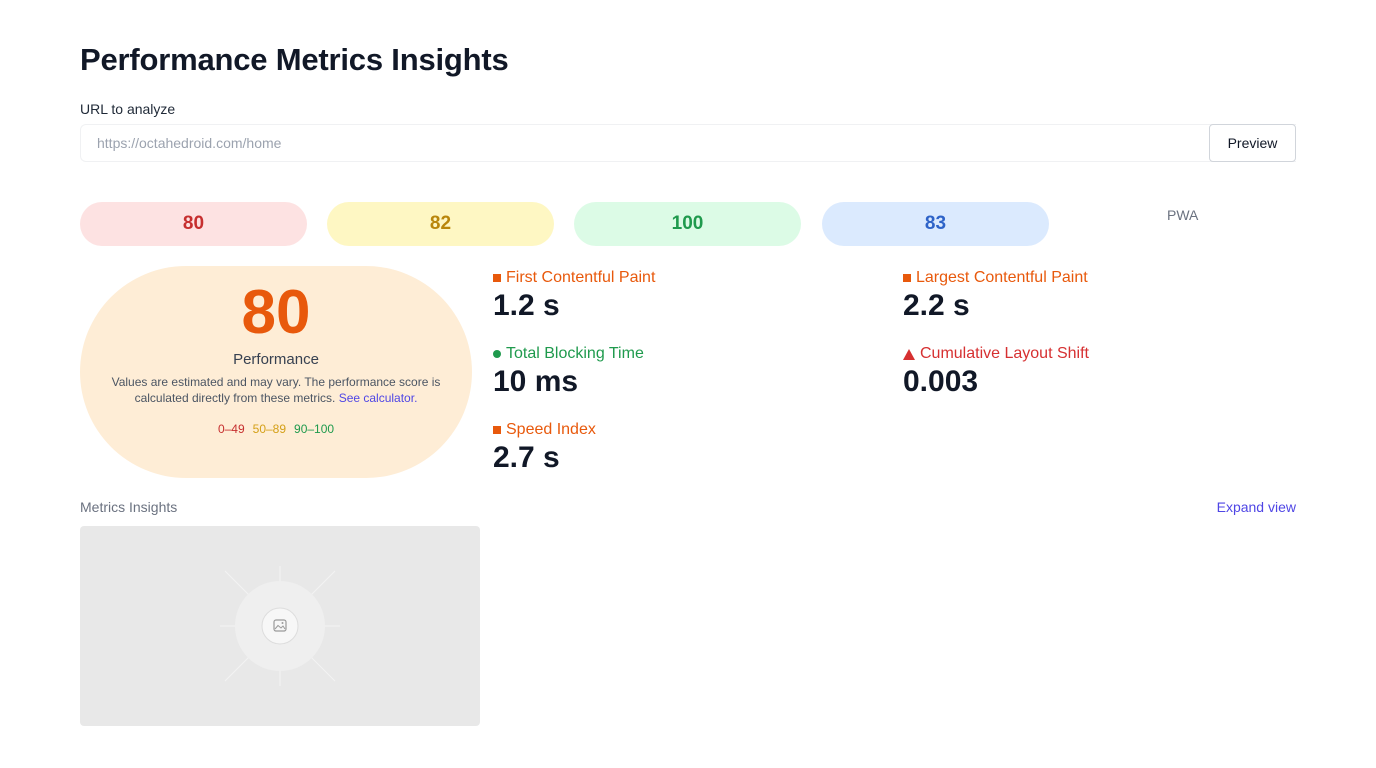  What do you see at coordinates (269, 429) in the screenshot?
I see `legend-average: 50–89` at bounding box center [269, 429].